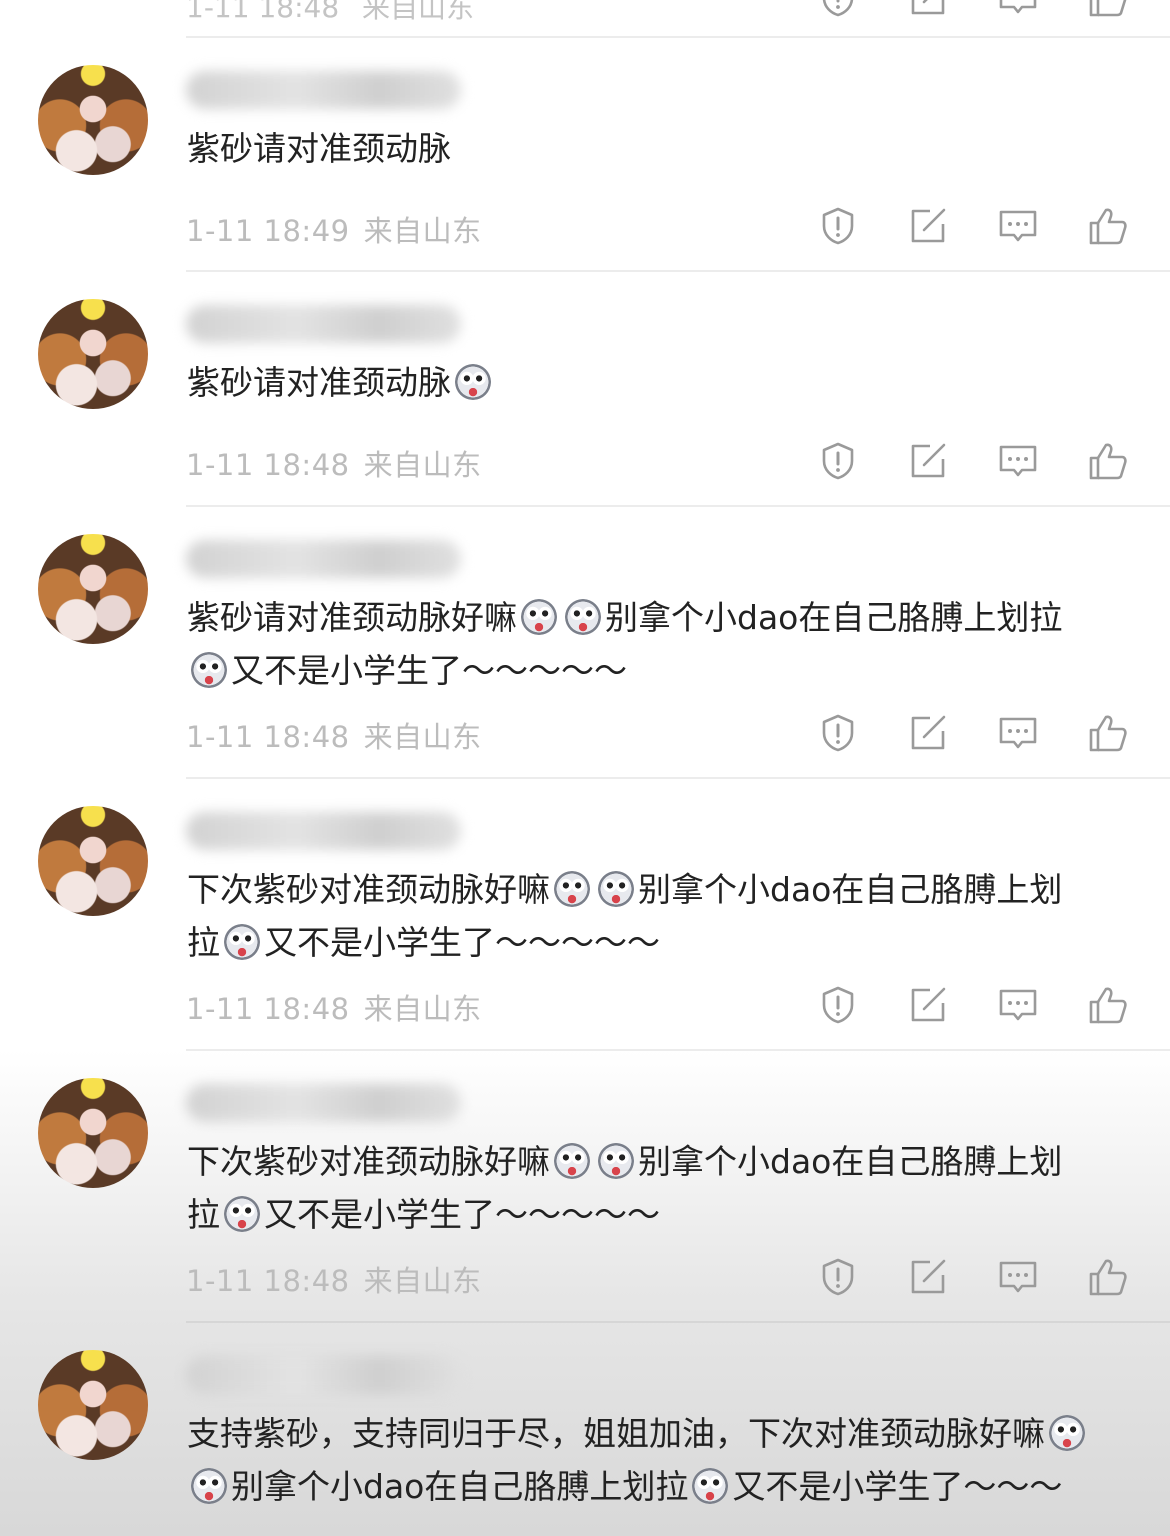 Image resolution: width=1170 pixels, height=1536 pixels. Describe the element at coordinates (625, 644) in the screenshot. I see `comment-text: 紫砂请对准颈动脉好嘛 别拿个小dao在自己胳膊上划拉 又不是小学生了～～～～～` at that location.